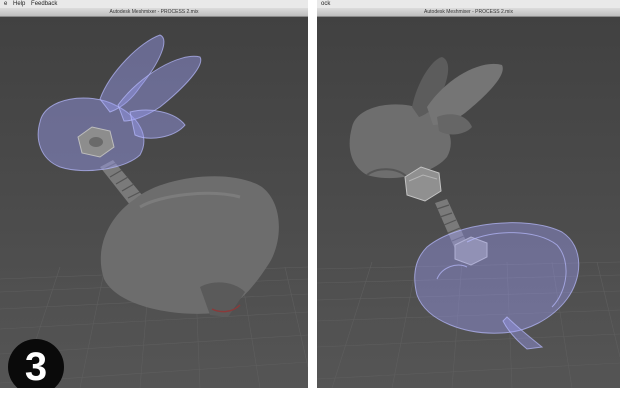 This screenshot has width=620, height=401. What do you see at coordinates (154, 4) in the screenshot?
I see `left-menubar: e Help Feedback` at bounding box center [154, 4].